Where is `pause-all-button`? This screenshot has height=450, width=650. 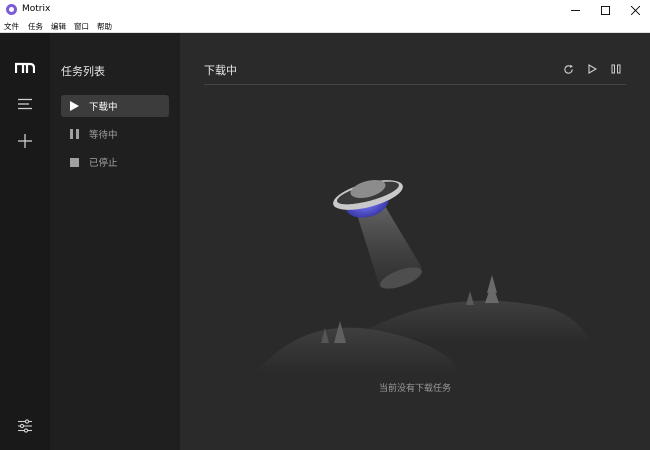
pause-all-button is located at coordinates (616, 69).